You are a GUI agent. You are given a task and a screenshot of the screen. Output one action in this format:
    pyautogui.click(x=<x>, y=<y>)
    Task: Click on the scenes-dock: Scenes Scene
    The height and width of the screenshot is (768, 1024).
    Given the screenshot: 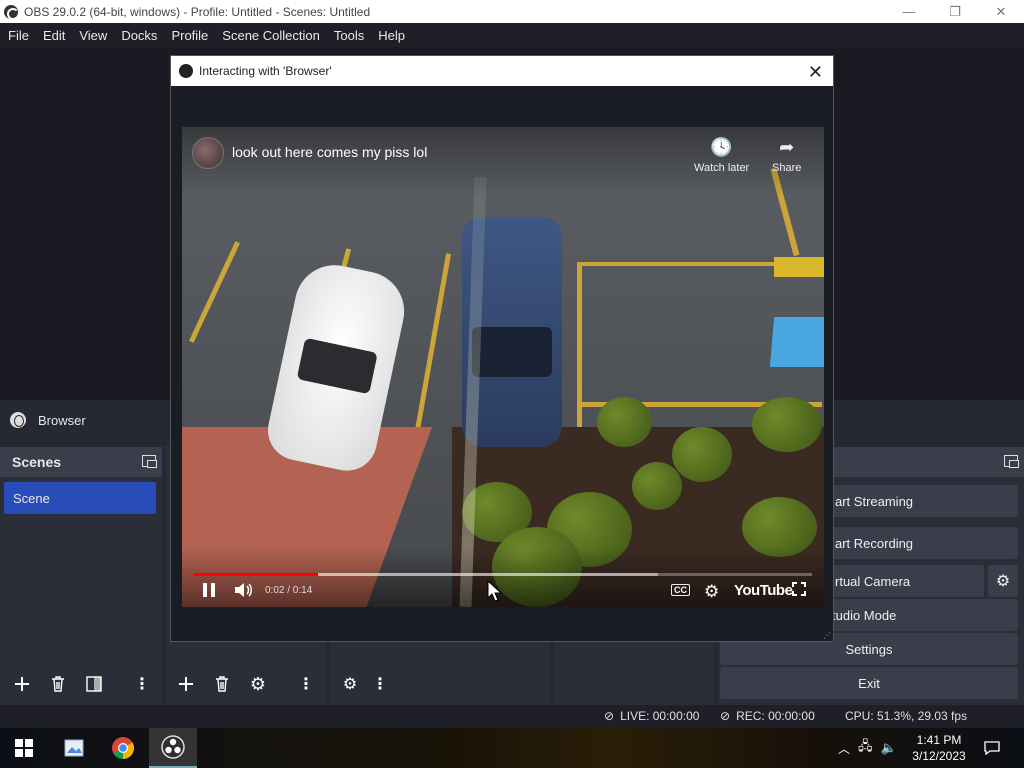 What is the action you would take?
    pyautogui.click(x=81, y=576)
    